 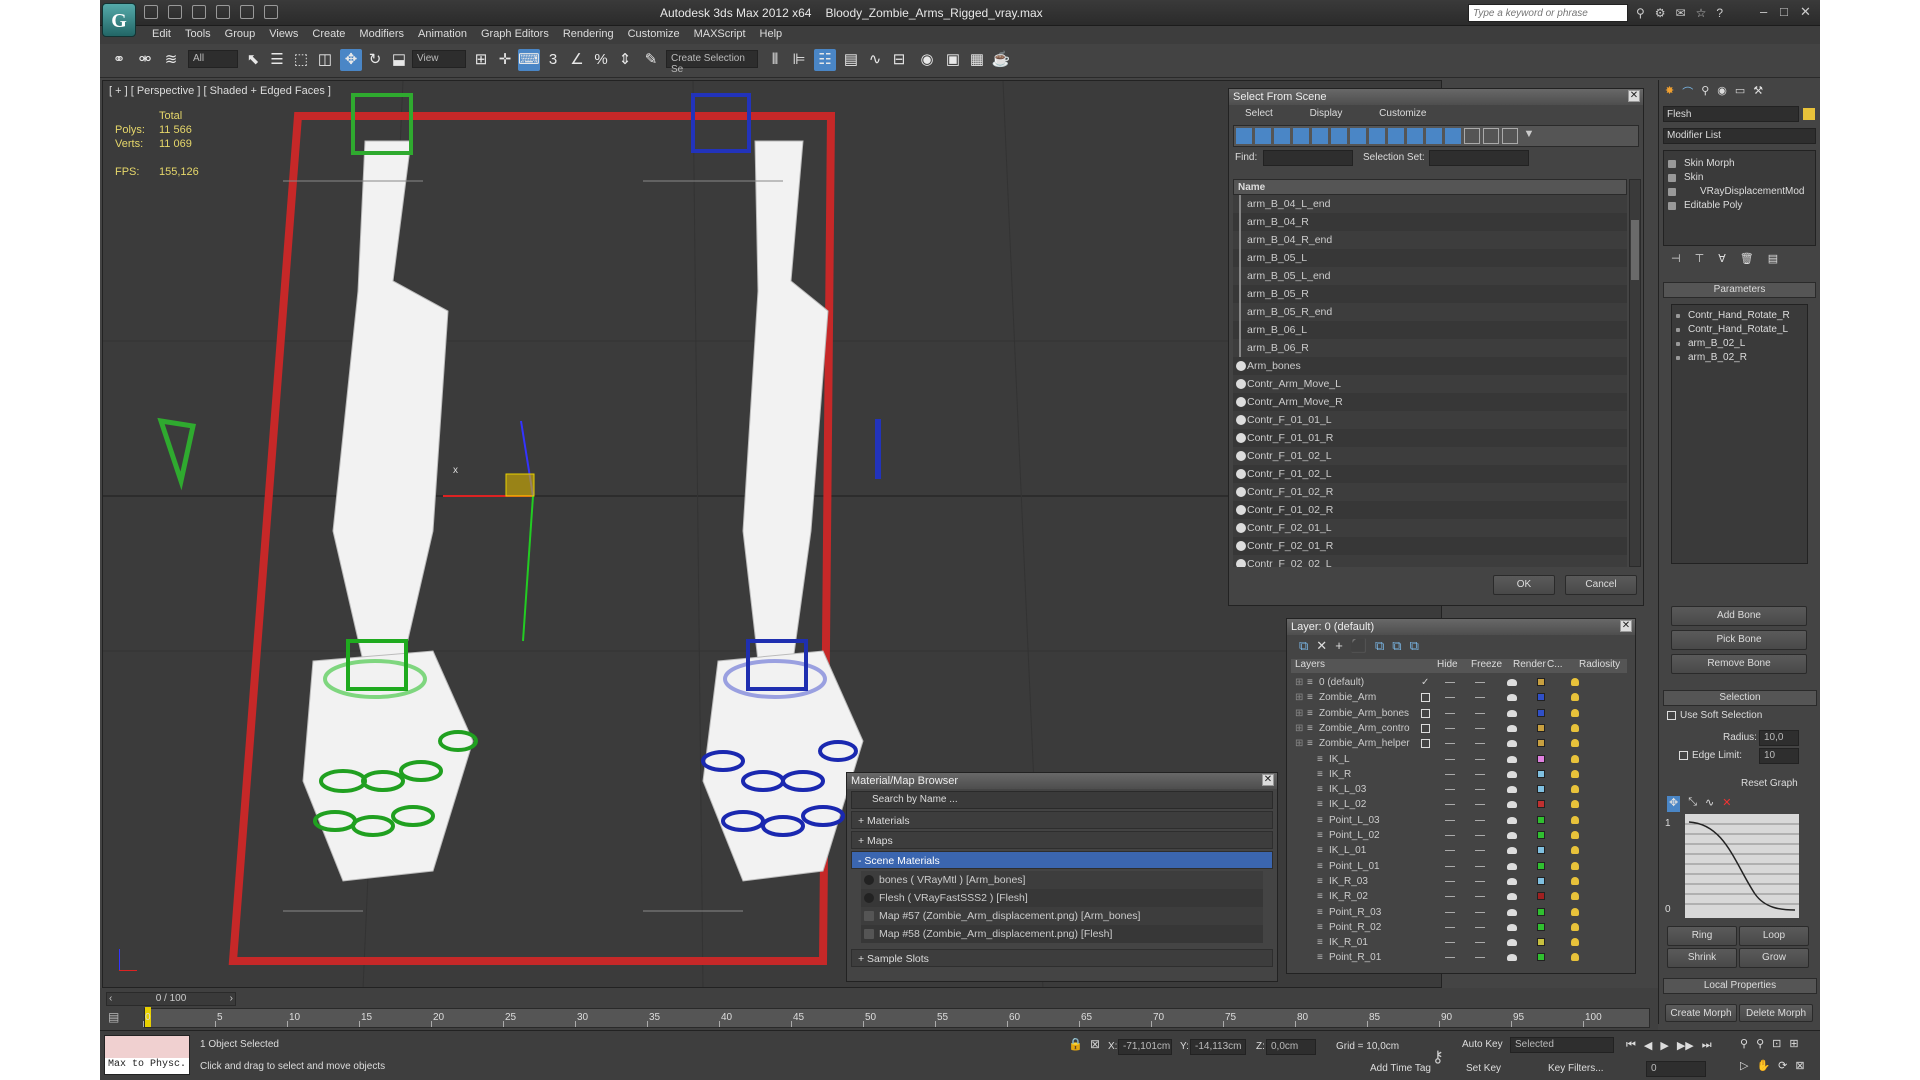 I want to click on named-selection-dropdown: Create Selection Se, so click(x=712, y=62).